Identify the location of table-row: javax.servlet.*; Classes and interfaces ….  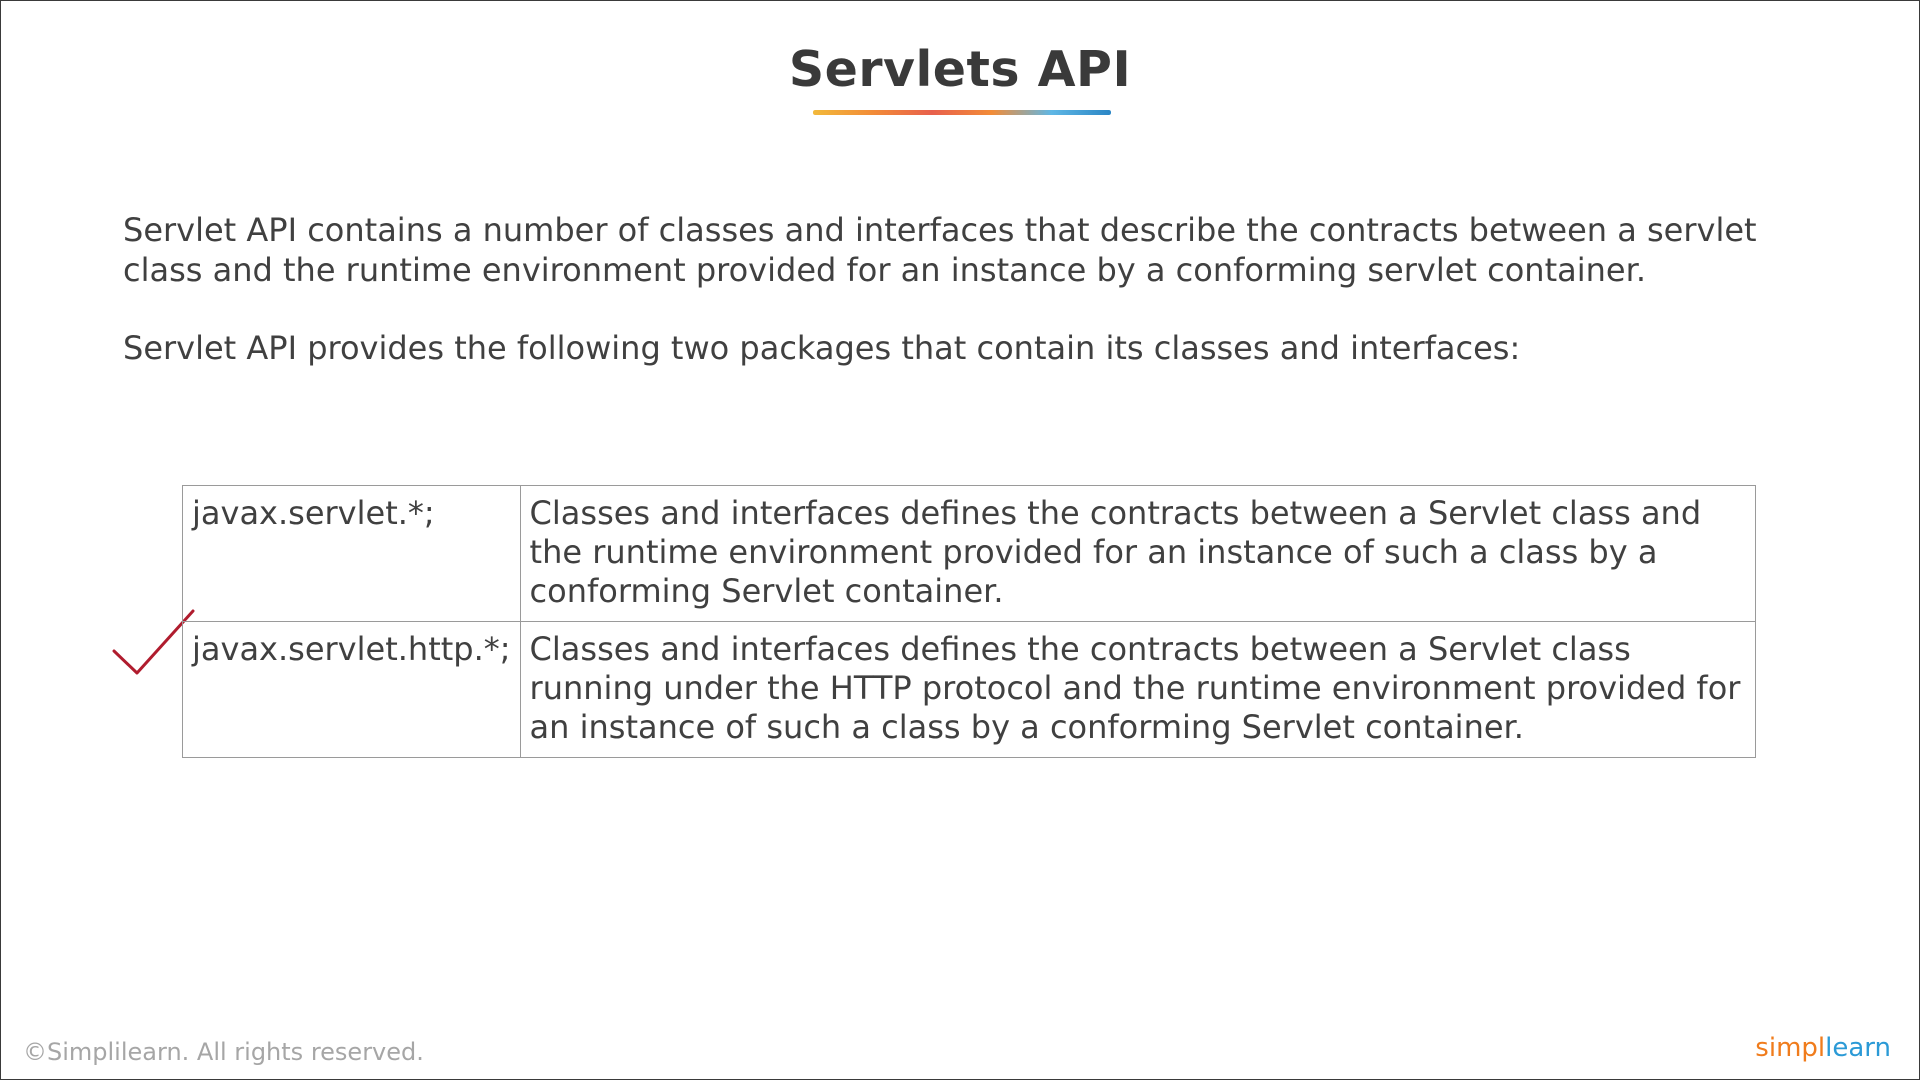
(969, 553).